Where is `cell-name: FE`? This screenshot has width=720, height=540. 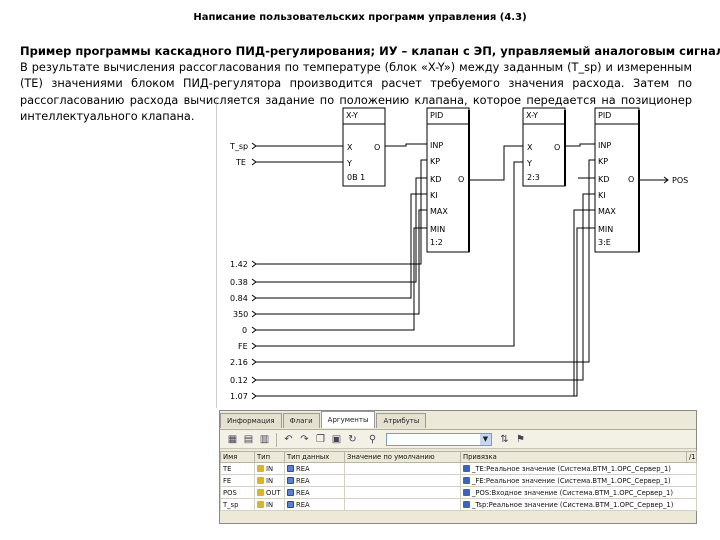
cell-name: FE is located at coordinates (237, 480).